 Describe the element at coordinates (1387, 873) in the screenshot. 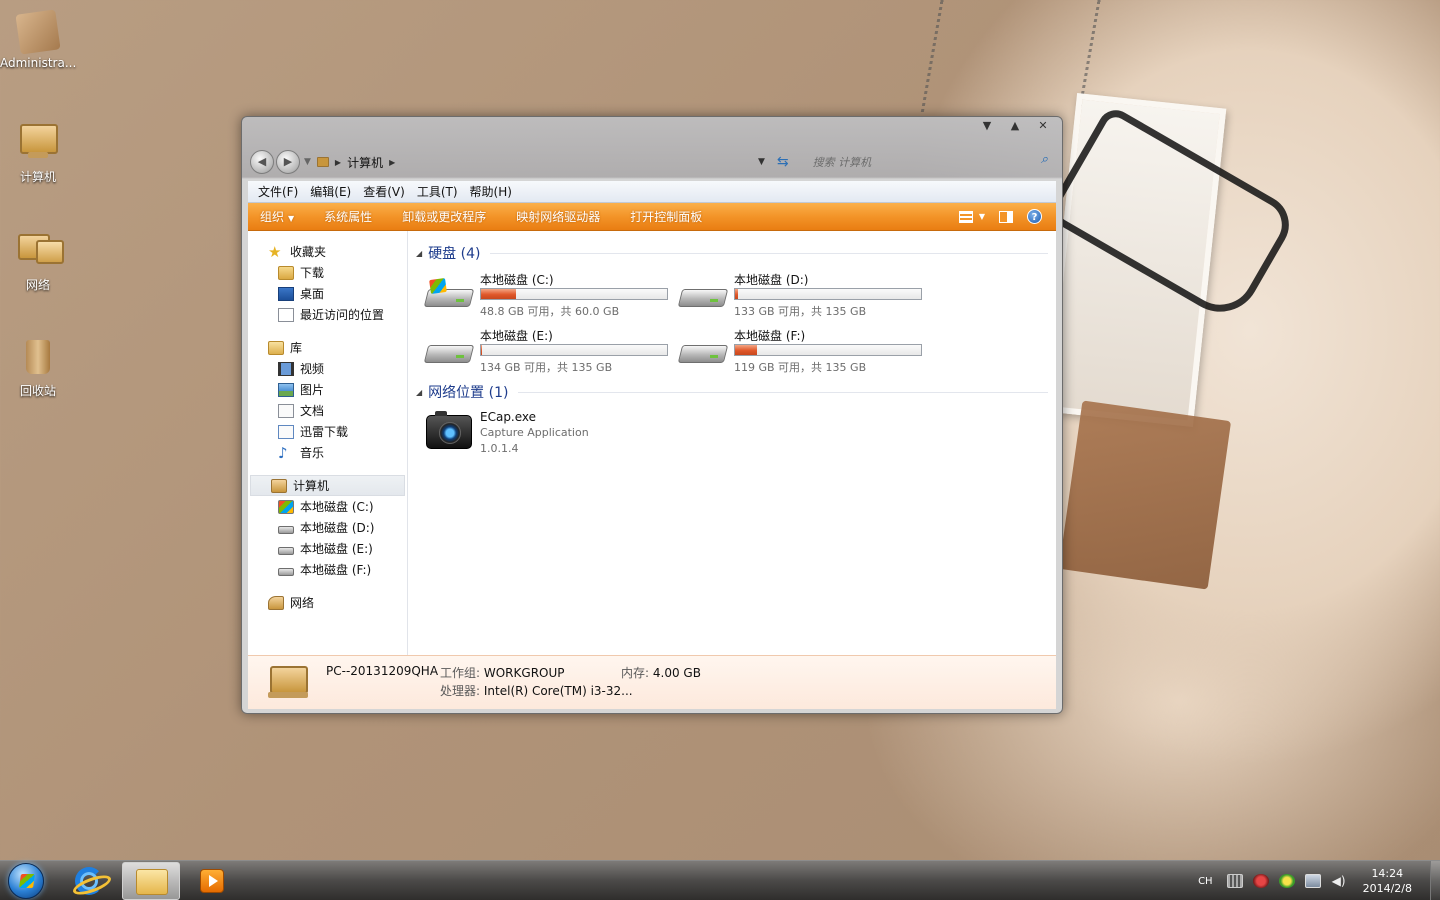

I see `clock-time: 14:24` at that location.